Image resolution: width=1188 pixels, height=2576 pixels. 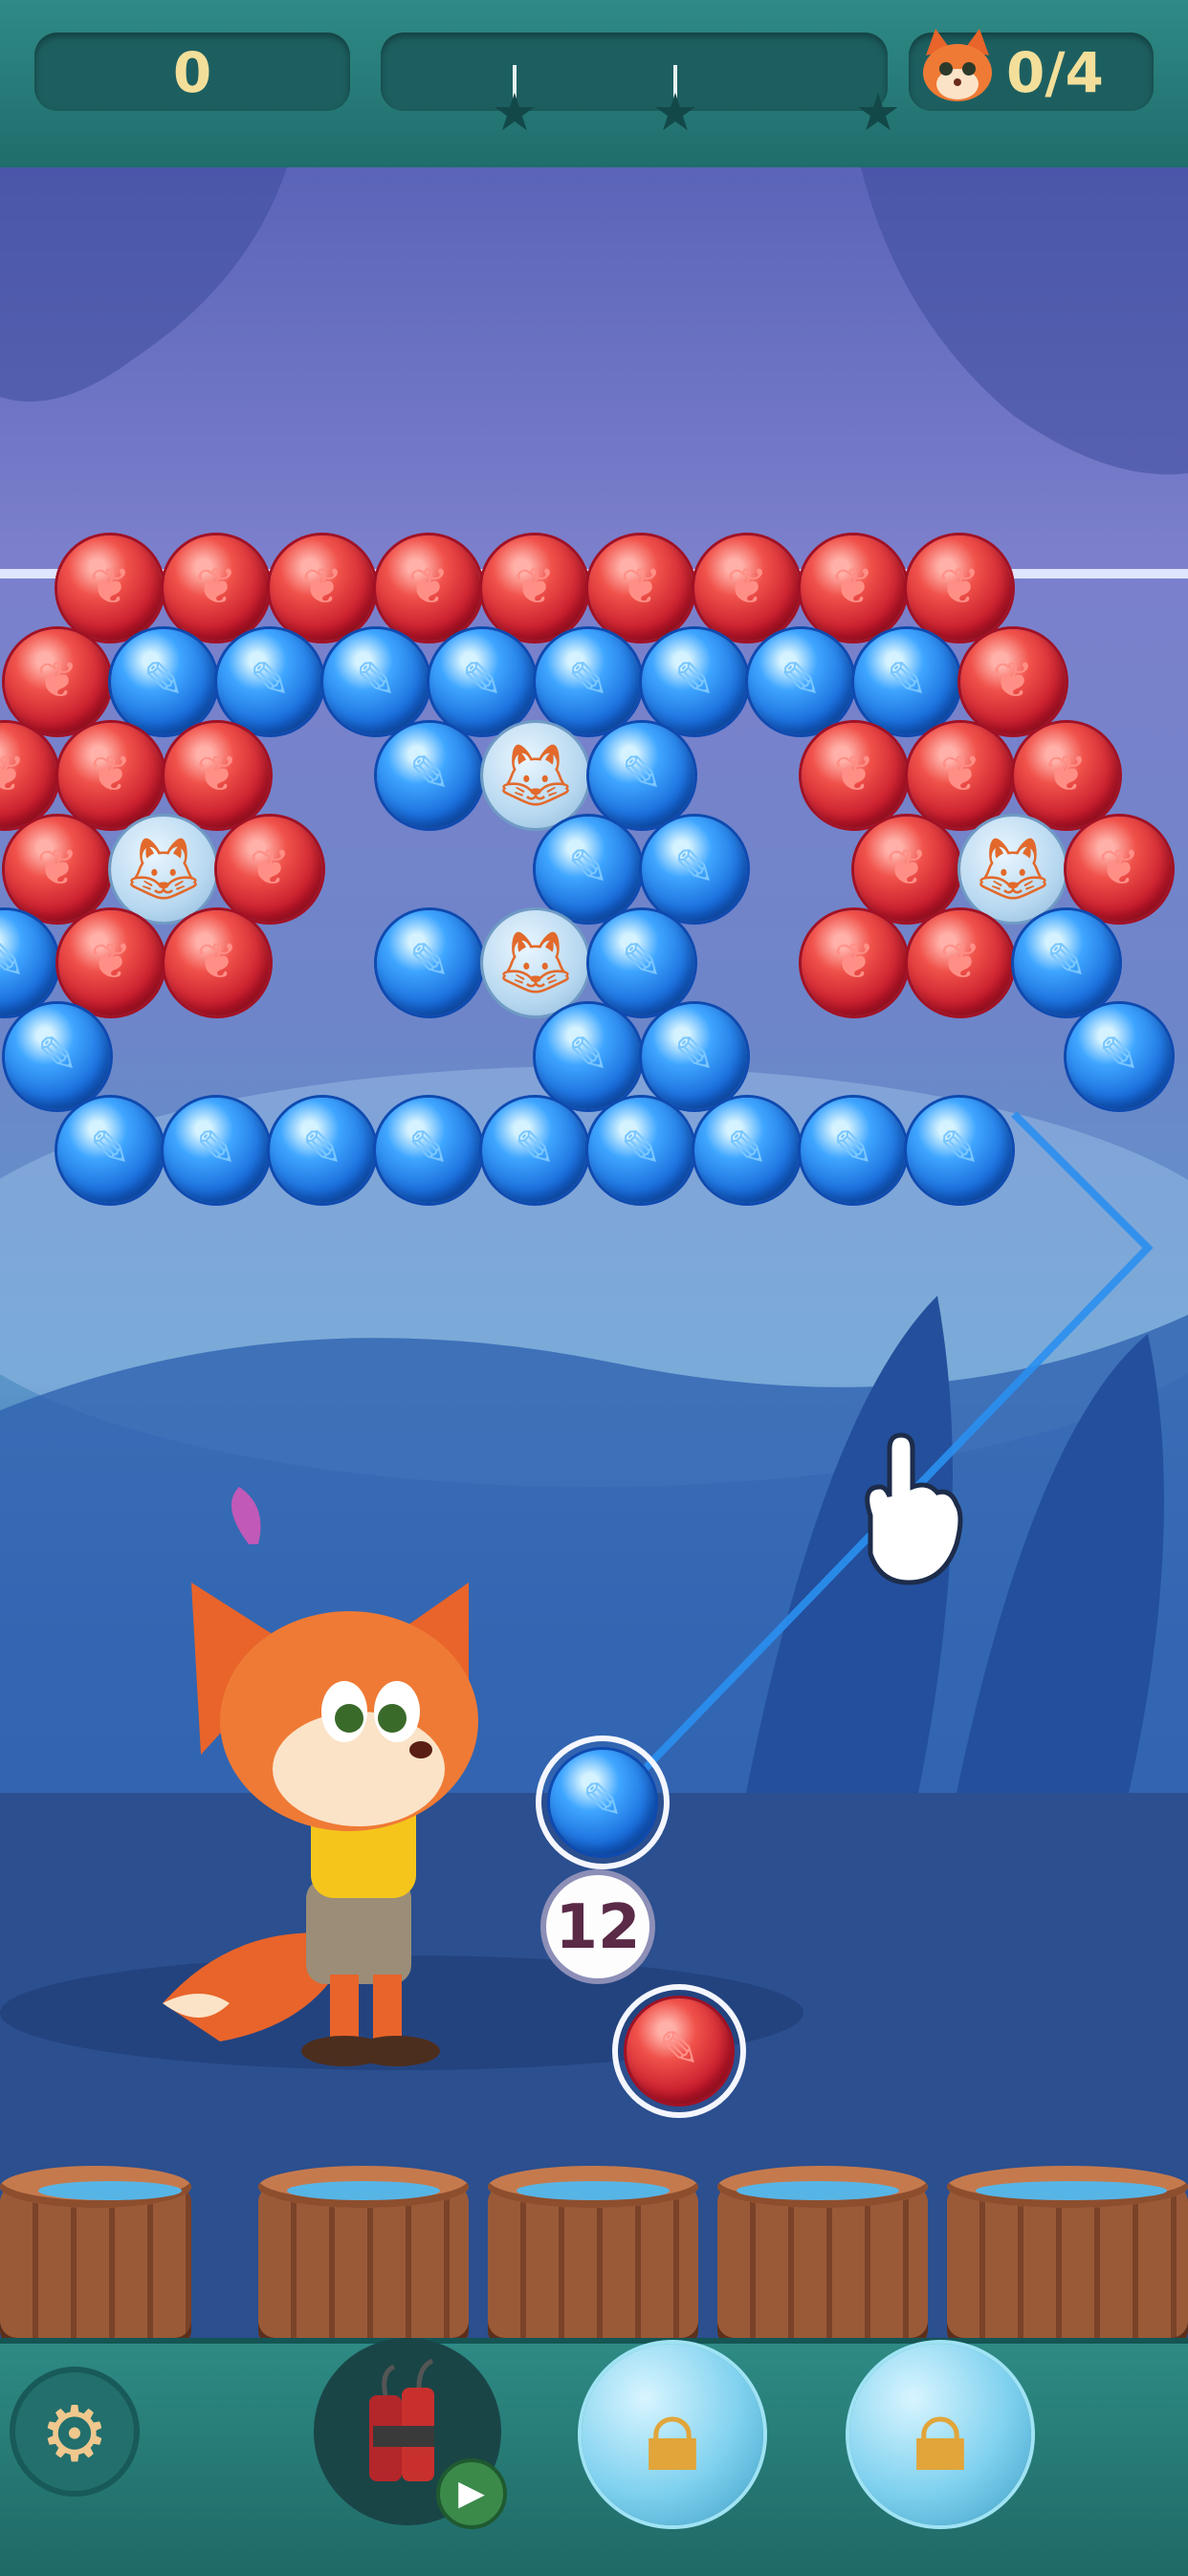 What do you see at coordinates (471, 2493) in the screenshot?
I see `video-icon: ▶` at bounding box center [471, 2493].